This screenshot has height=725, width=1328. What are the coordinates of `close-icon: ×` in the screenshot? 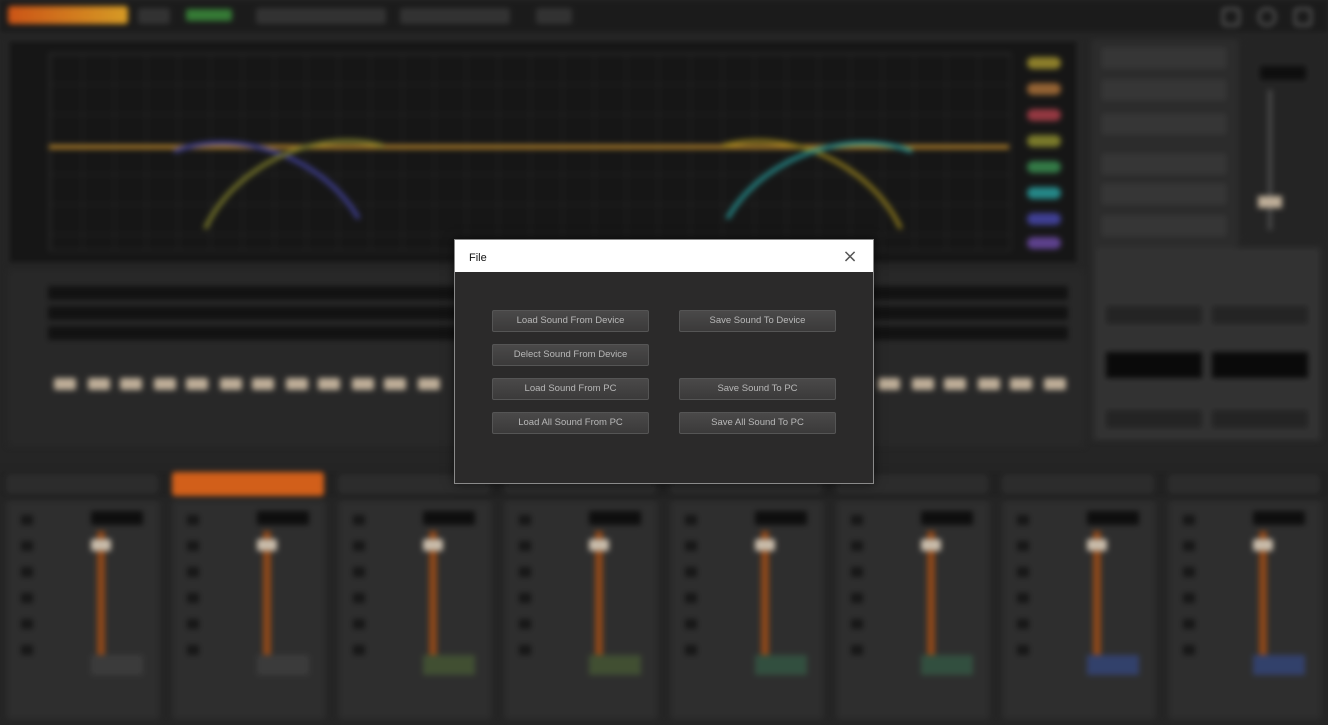 It's located at (850, 257).